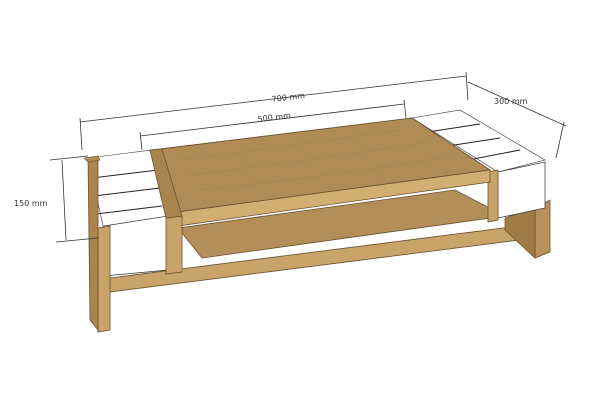  Describe the element at coordinates (511, 101) in the screenshot. I see `label-300mm: 300 mm` at that location.